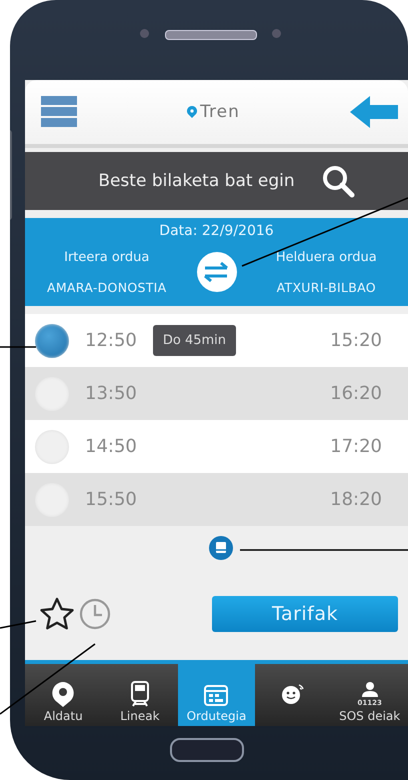  What do you see at coordinates (356, 340) in the screenshot?
I see `arrival-time: 15:20` at bounding box center [356, 340].